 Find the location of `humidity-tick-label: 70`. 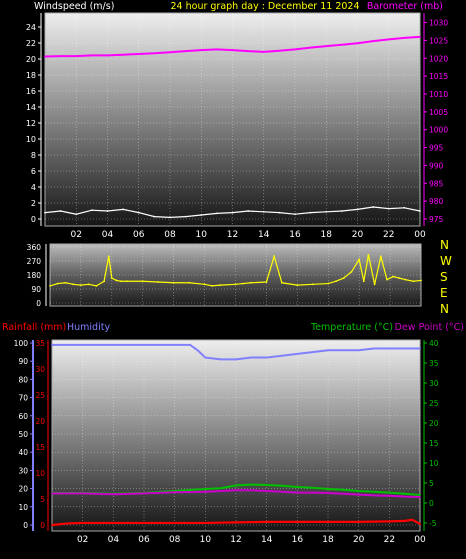

humidity-tick-label: 70 is located at coordinates (23, 398).